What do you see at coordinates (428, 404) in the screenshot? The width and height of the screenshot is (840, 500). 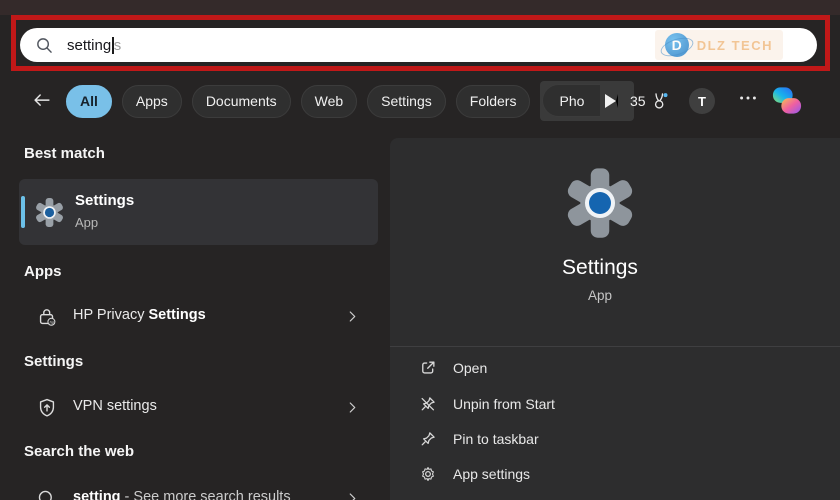 I see `unpin-icon` at bounding box center [428, 404].